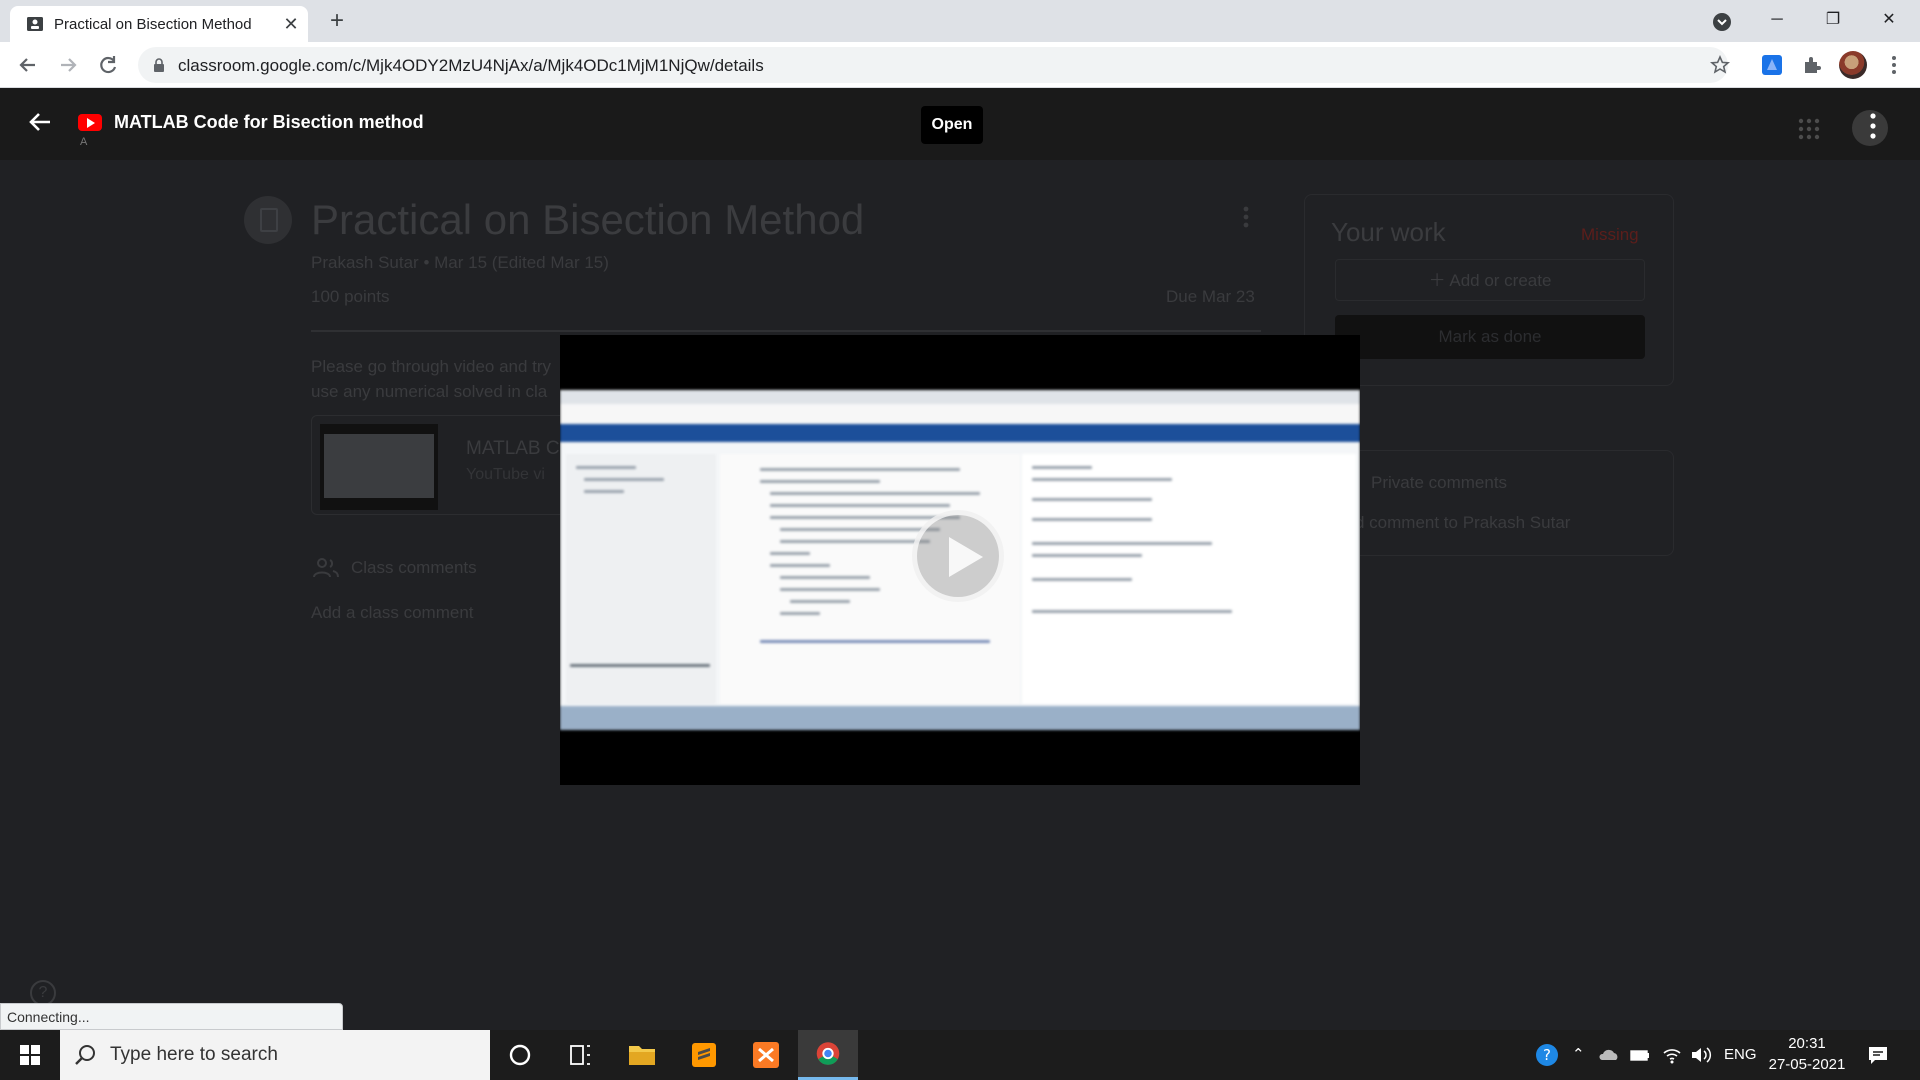  Describe the element at coordinates (1807, 1054) in the screenshot. I see `taskbar-clock: 20:31 27-05-2021` at that location.